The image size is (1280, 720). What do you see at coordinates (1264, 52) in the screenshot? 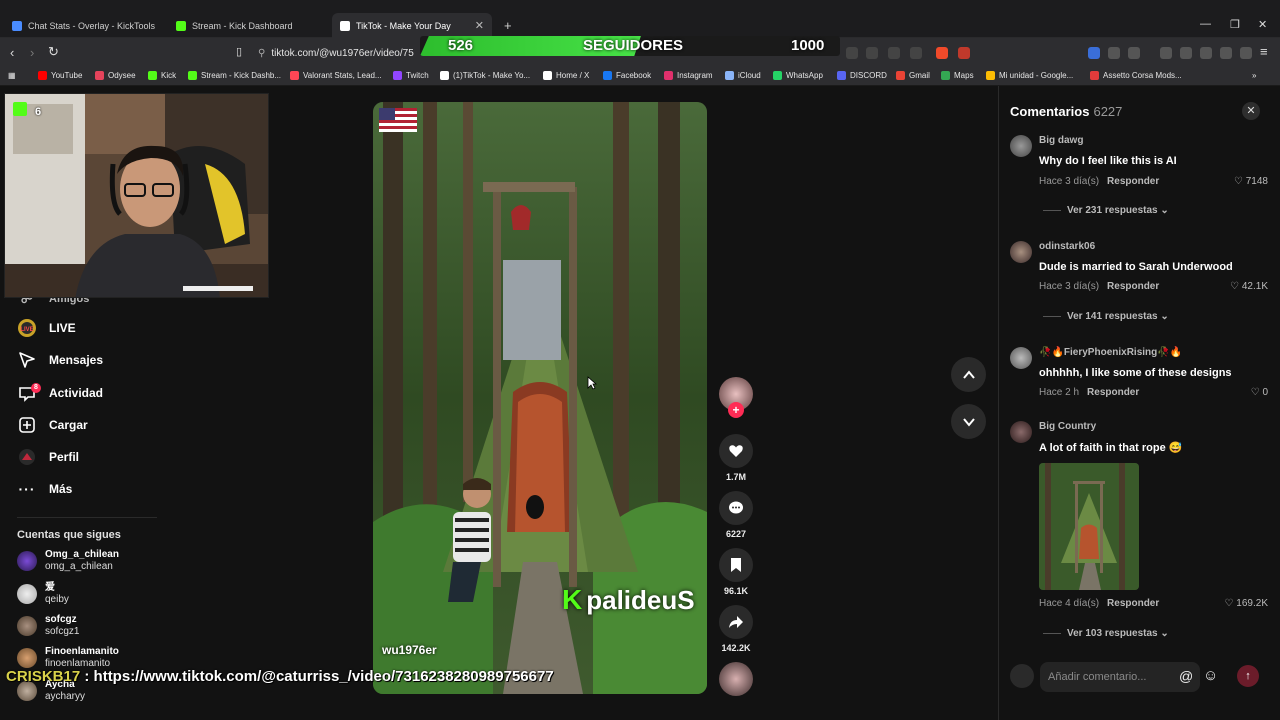
I see `menu-icon: ≡` at bounding box center [1264, 52].